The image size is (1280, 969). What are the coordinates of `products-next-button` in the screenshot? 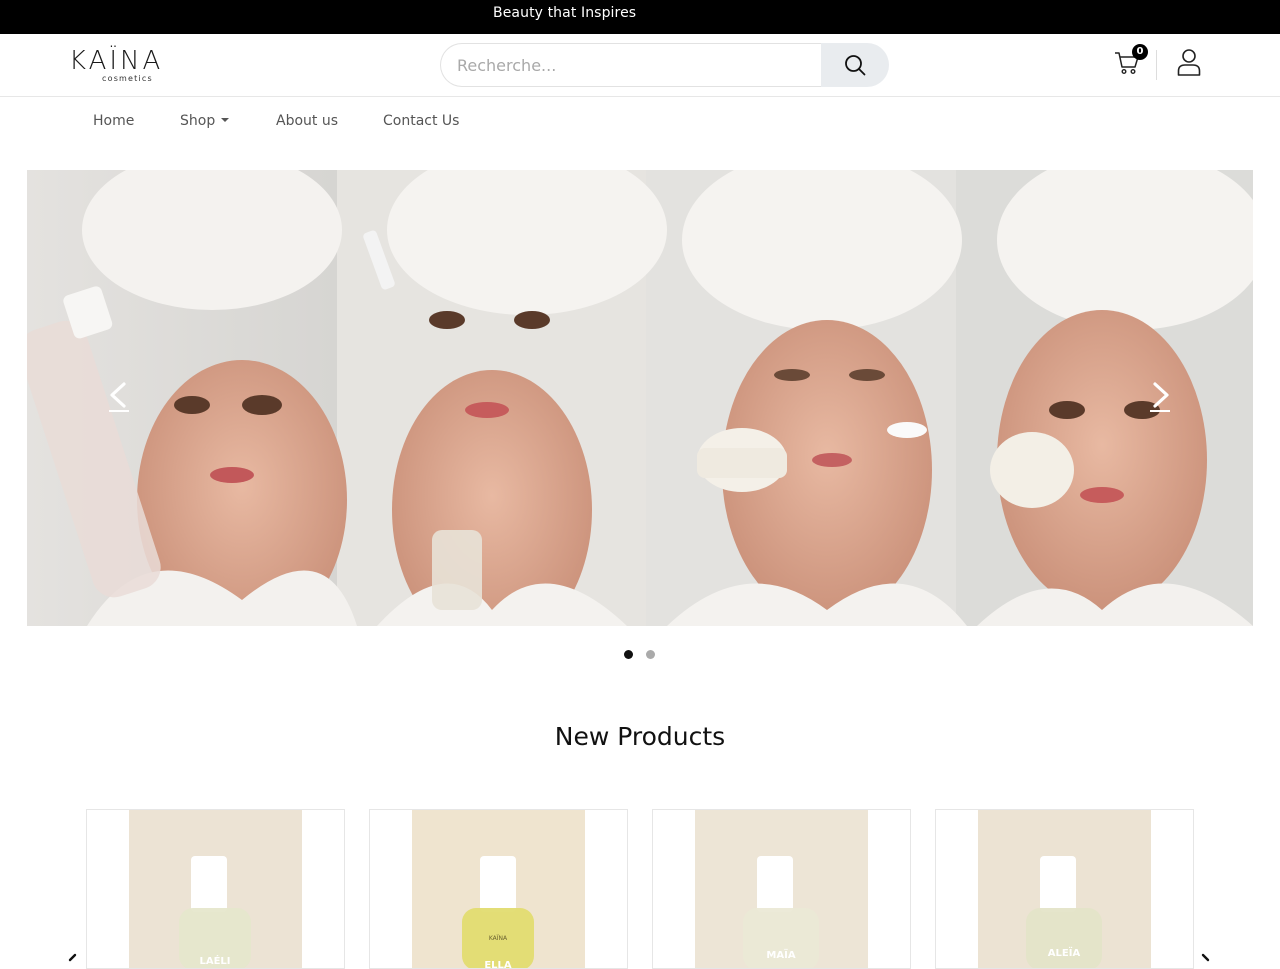 It's located at (1206, 956).